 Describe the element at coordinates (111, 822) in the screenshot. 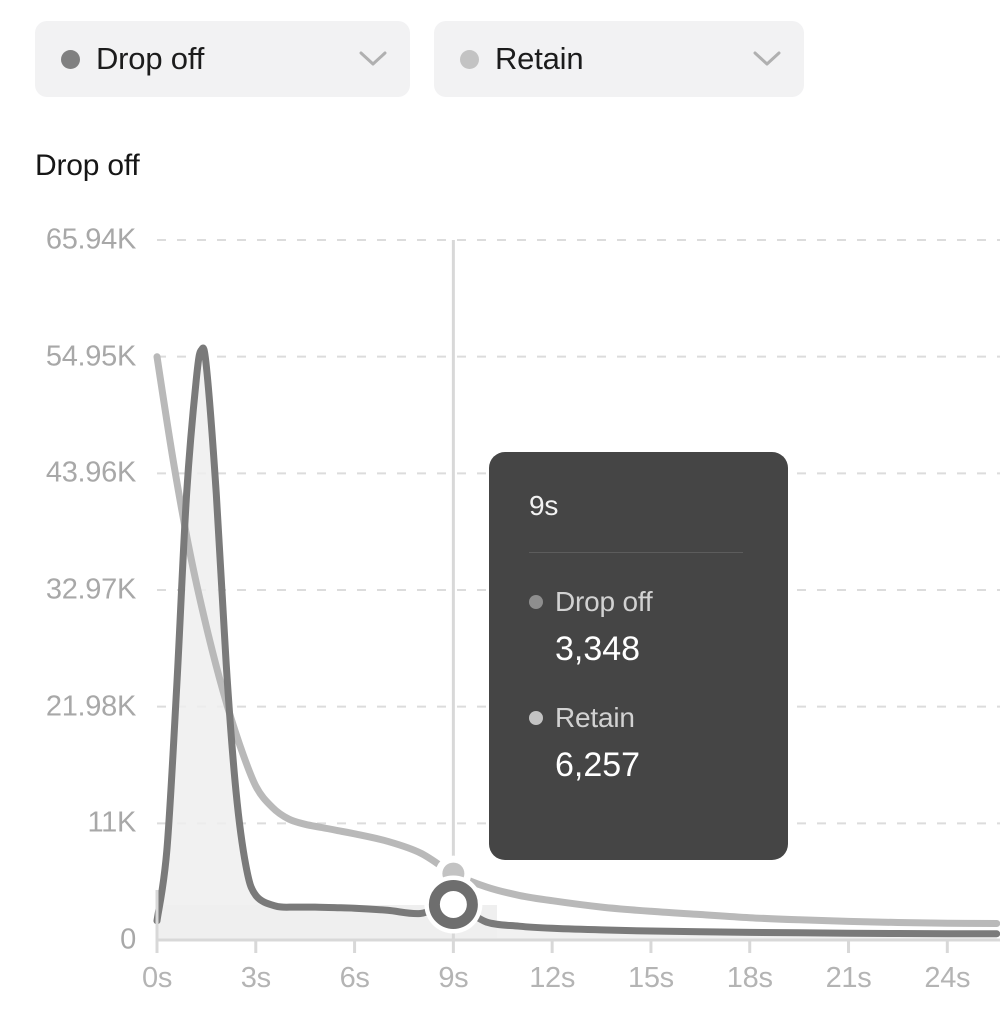

I see `y-axis-tick-label: 11K` at that location.